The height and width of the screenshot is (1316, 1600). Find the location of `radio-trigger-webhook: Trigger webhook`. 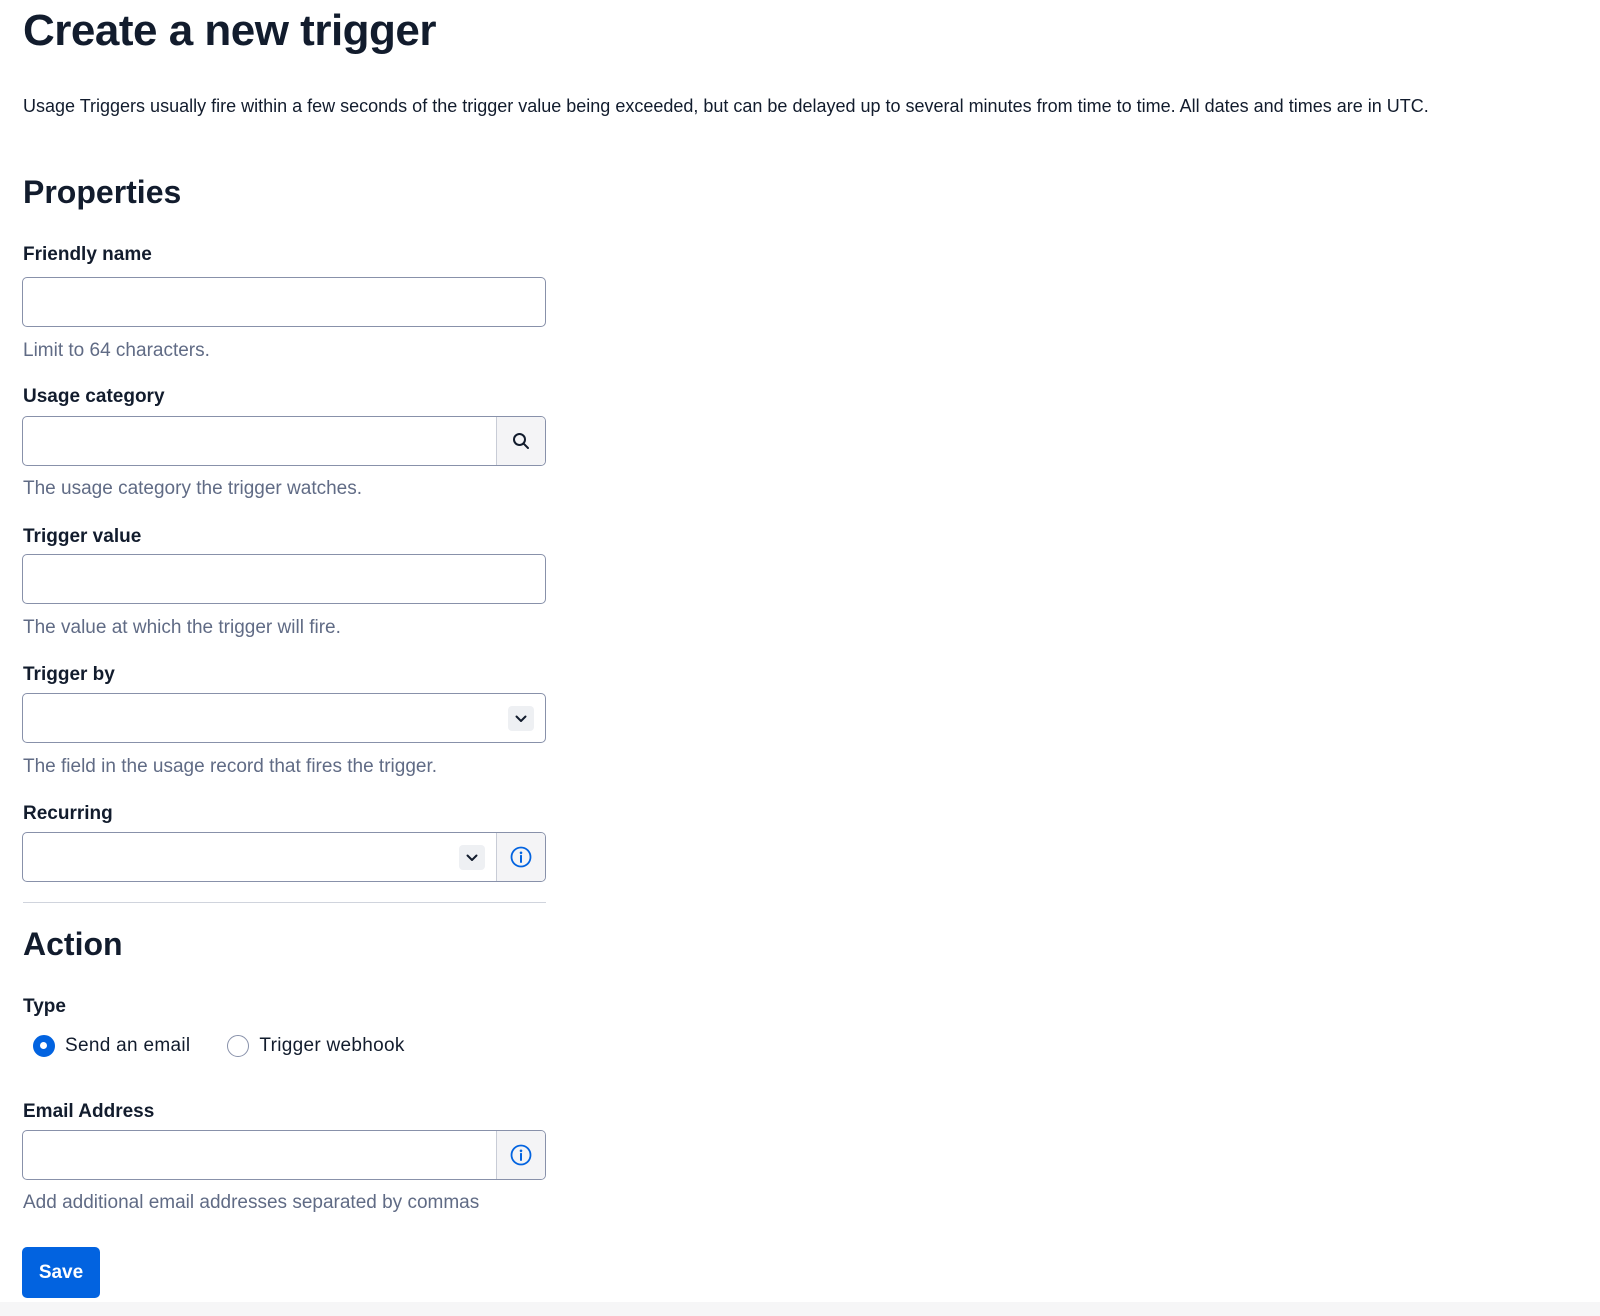

radio-trigger-webhook: Trigger webhook is located at coordinates (315, 1046).